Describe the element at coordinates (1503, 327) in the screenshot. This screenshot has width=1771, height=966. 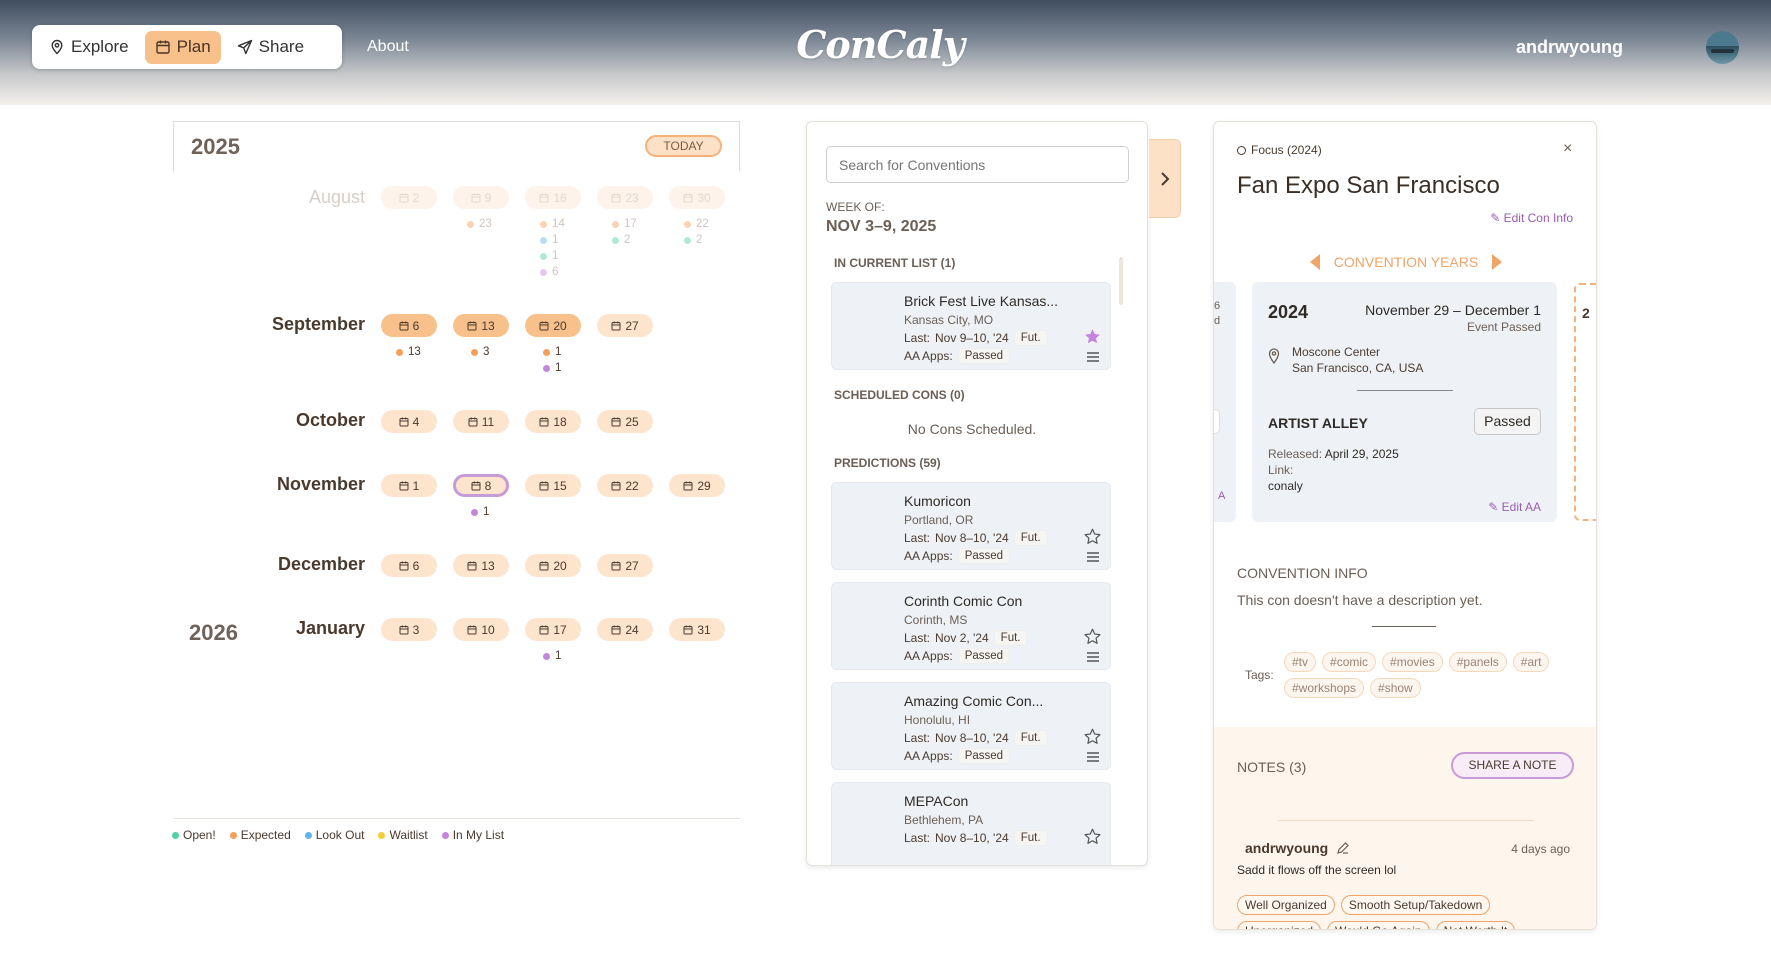
I see `event-status: Event Passed` at that location.